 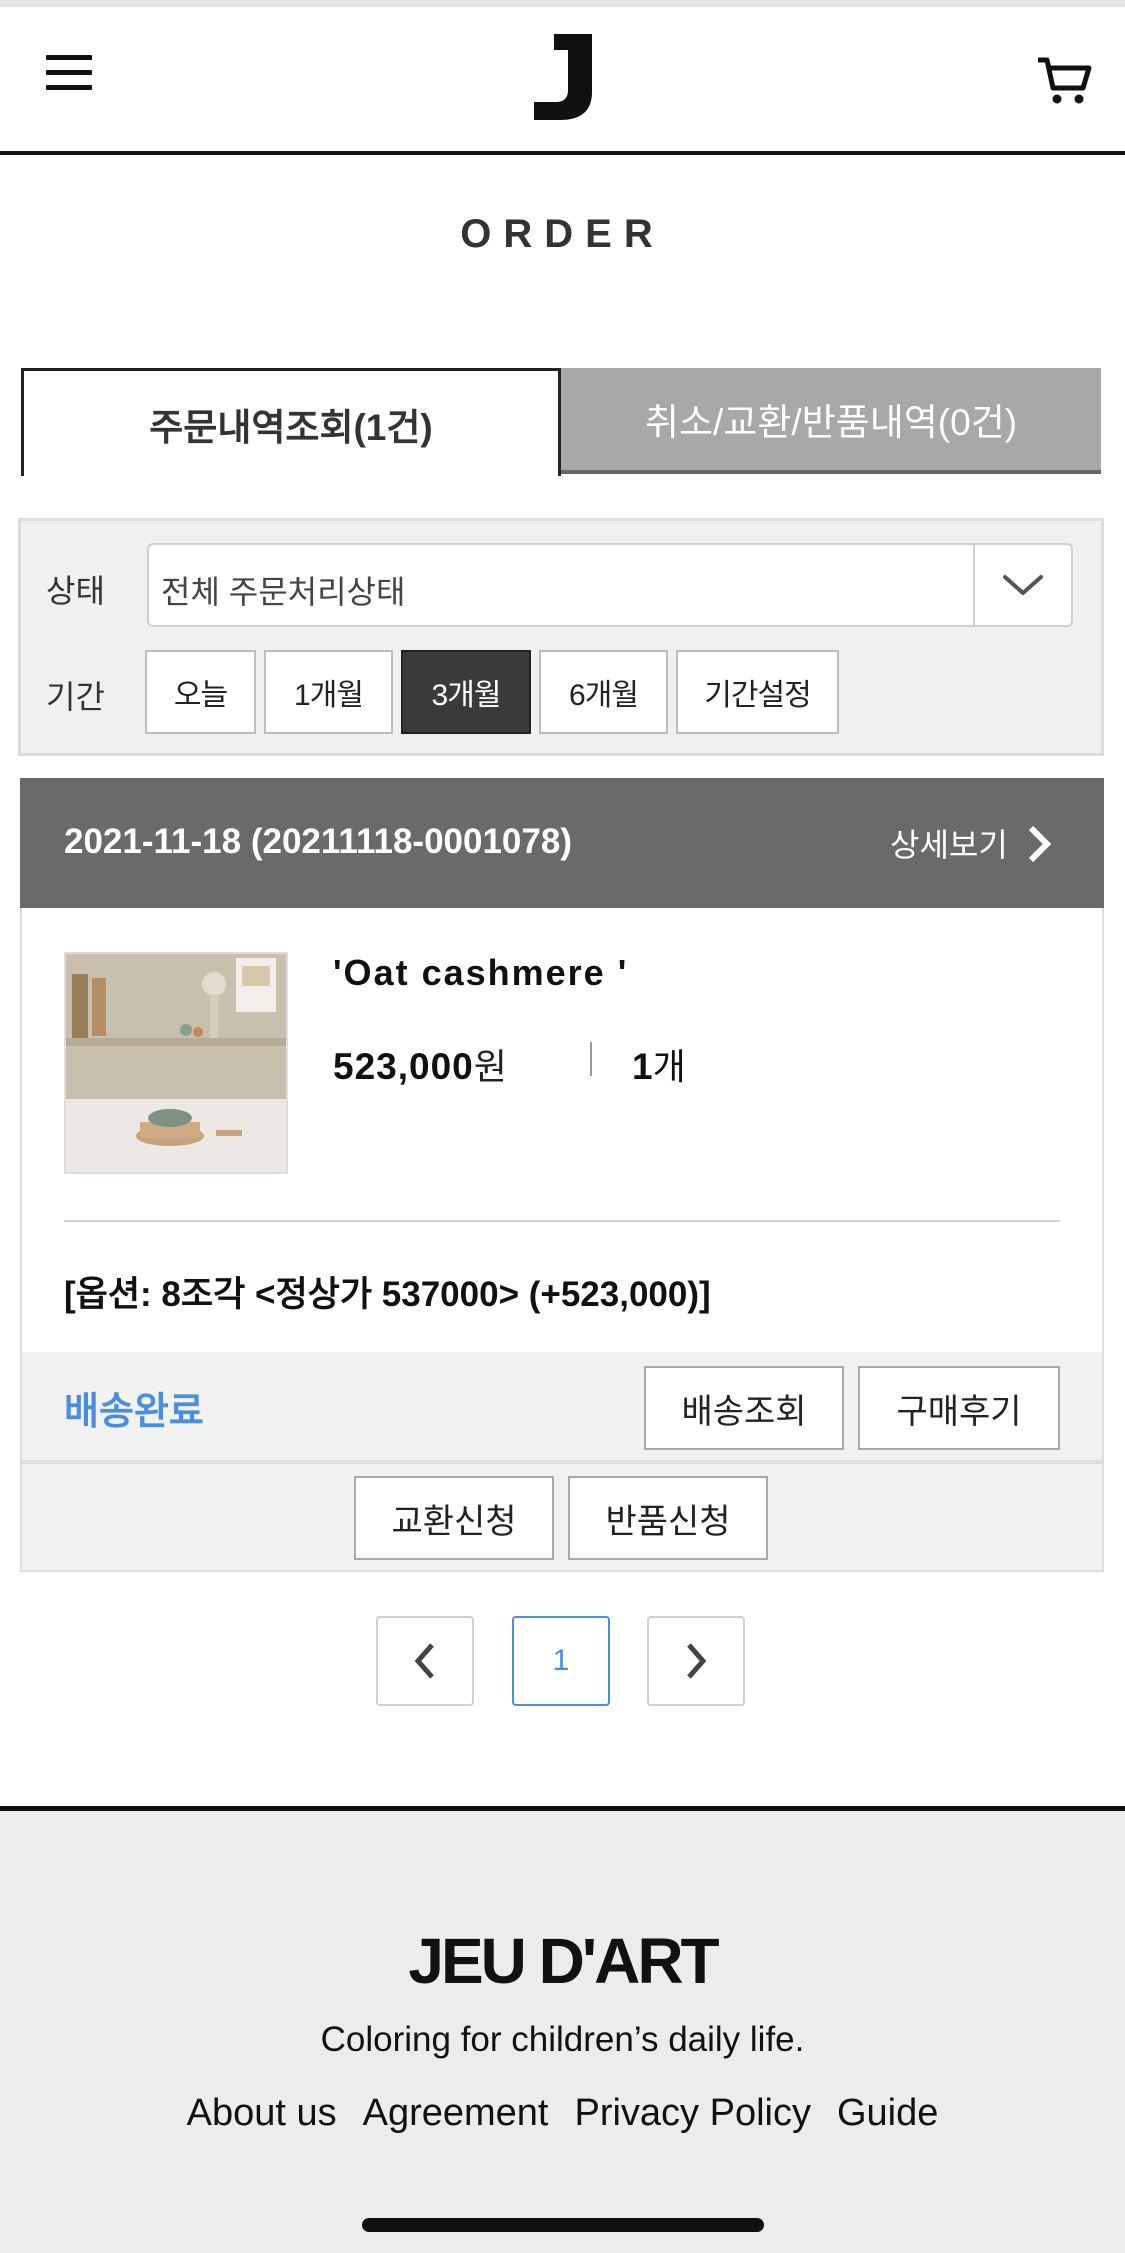 I want to click on delivery-status: 배송완료, so click(x=134, y=1412).